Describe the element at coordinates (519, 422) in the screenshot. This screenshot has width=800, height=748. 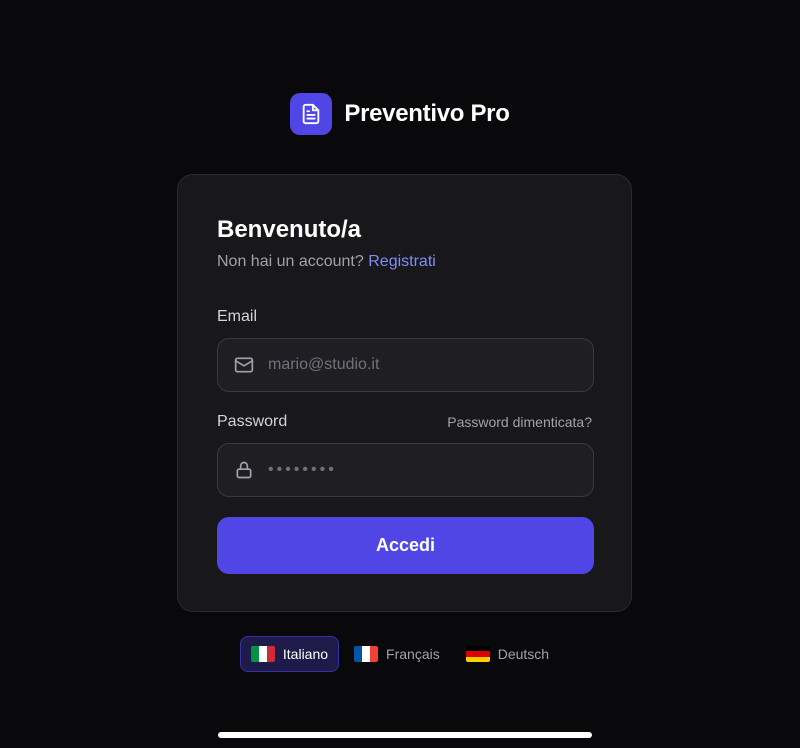
I see `forgot-password-link: Password dimenticata?` at that location.